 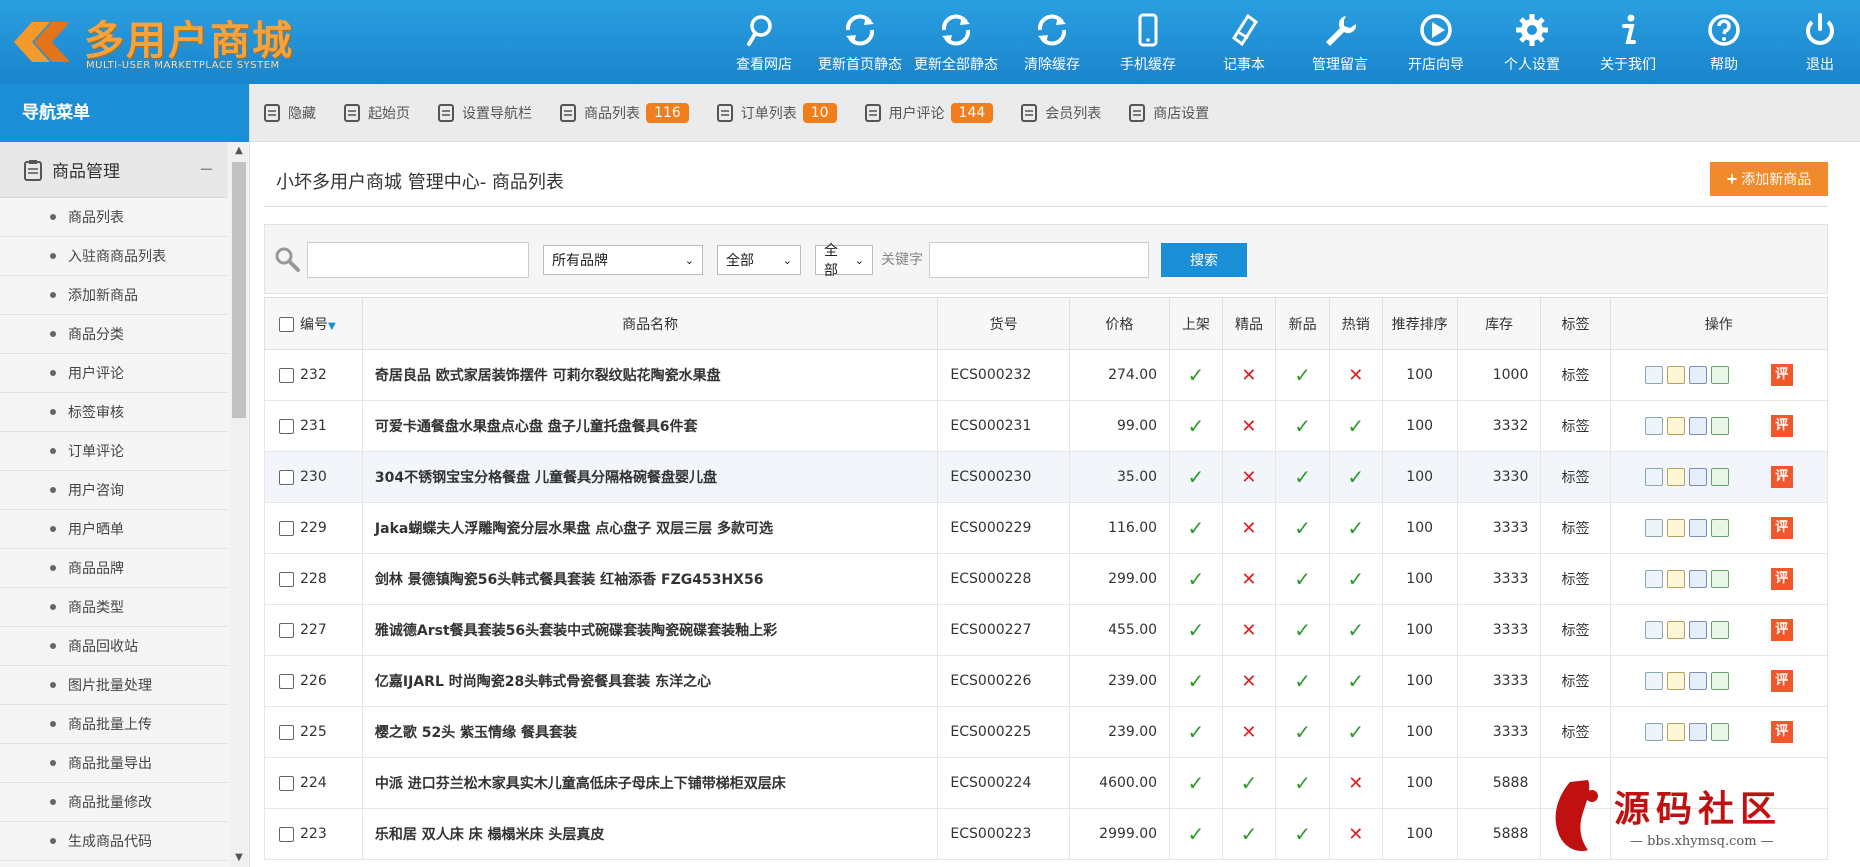 I want to click on row-name: 樱之歌 52头 紫玉情缘 餐具套装, so click(x=650, y=732).